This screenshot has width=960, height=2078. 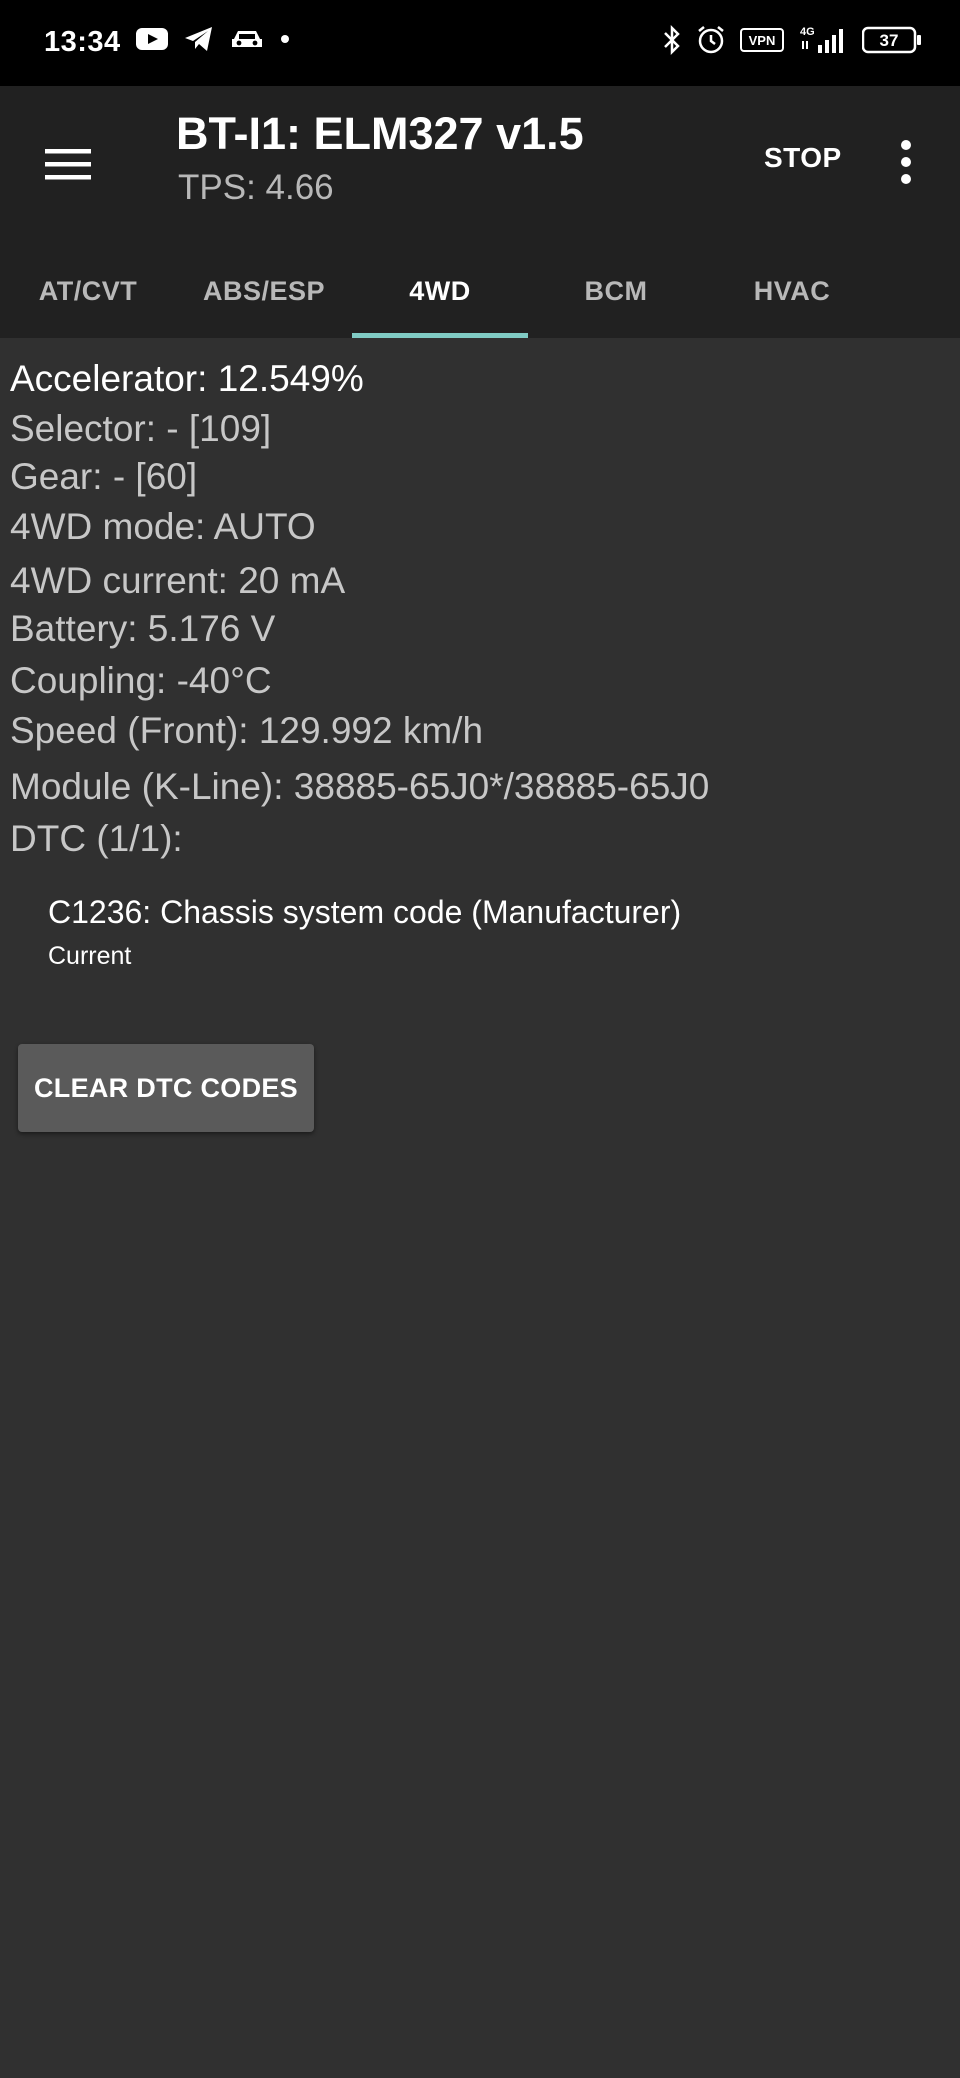 I want to click on tab-at-cvt: AT/CVT, so click(x=88, y=300).